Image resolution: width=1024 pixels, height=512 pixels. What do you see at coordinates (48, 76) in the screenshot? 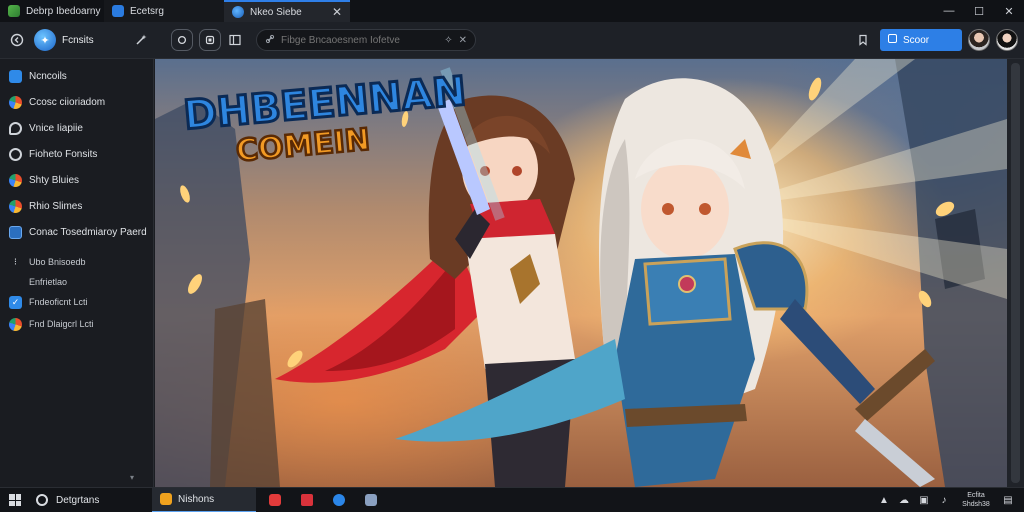
I see `sidebar-item-label: Ncncoils` at bounding box center [48, 76].